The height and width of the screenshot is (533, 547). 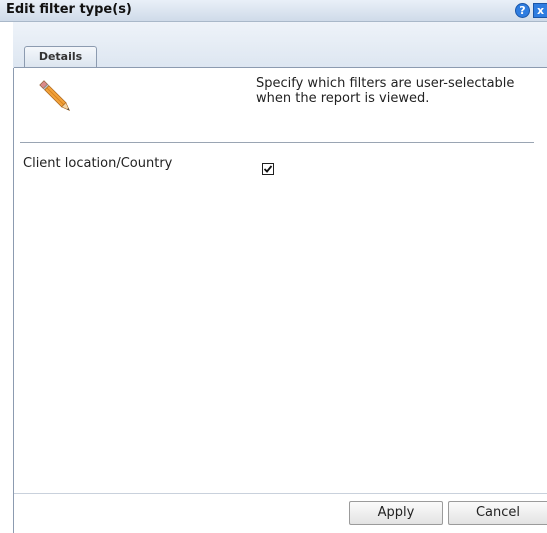 What do you see at coordinates (98, 163) in the screenshot?
I see `field-label-client-location: Client location/Country` at bounding box center [98, 163].